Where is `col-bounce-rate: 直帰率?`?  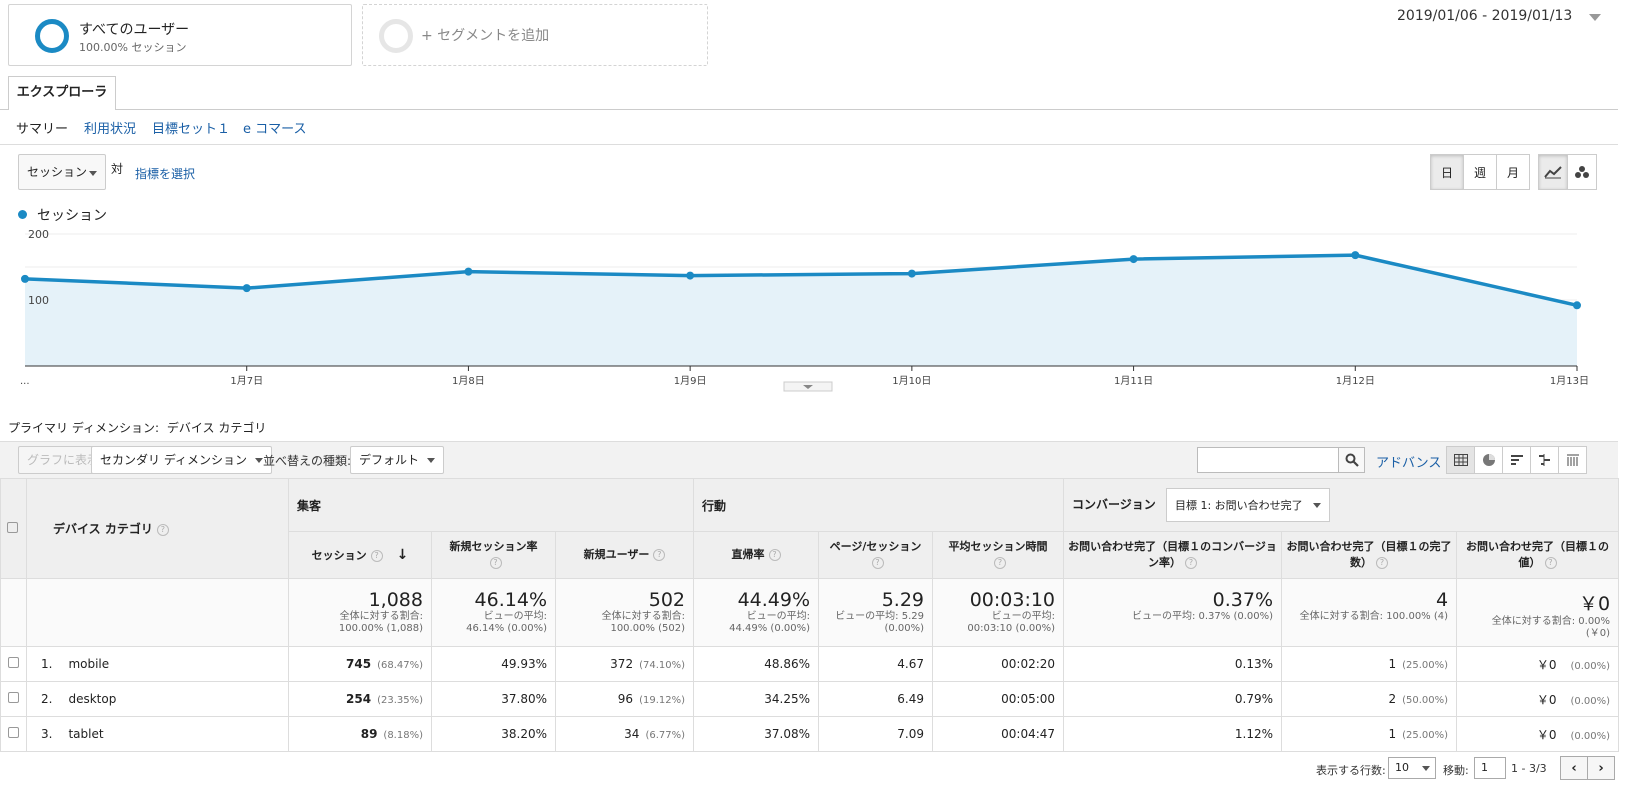 col-bounce-rate: 直帰率? is located at coordinates (756, 555).